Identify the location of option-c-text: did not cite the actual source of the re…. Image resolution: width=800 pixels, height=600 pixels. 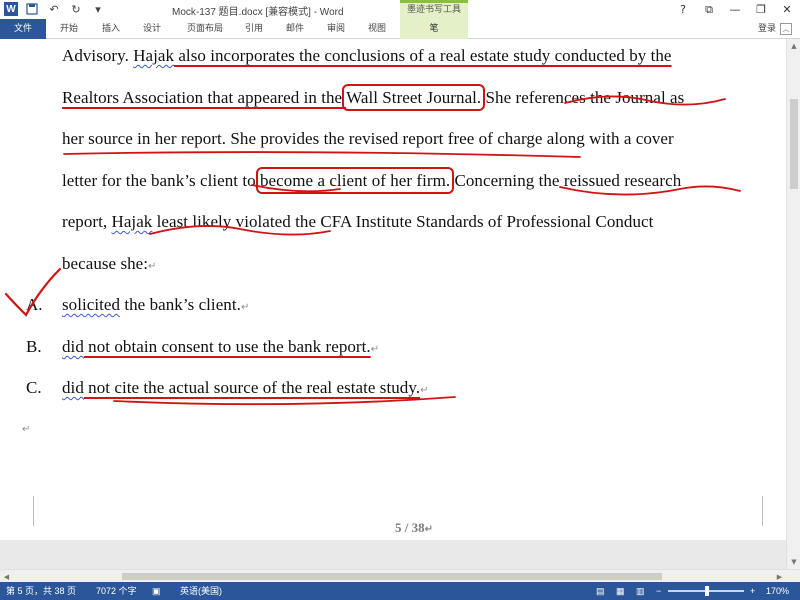
(245, 388).